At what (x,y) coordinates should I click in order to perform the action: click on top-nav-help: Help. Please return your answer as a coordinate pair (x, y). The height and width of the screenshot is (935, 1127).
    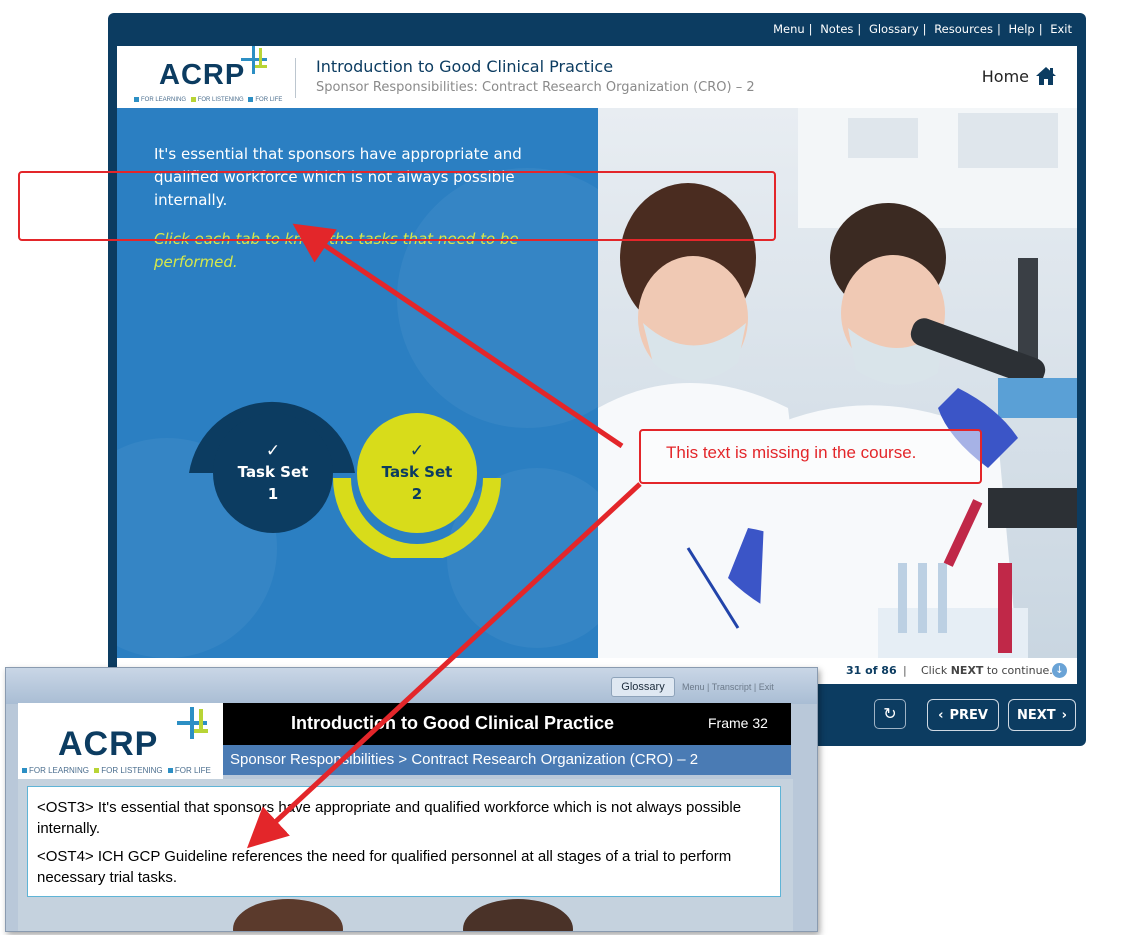
    Looking at the image, I should click on (1021, 29).